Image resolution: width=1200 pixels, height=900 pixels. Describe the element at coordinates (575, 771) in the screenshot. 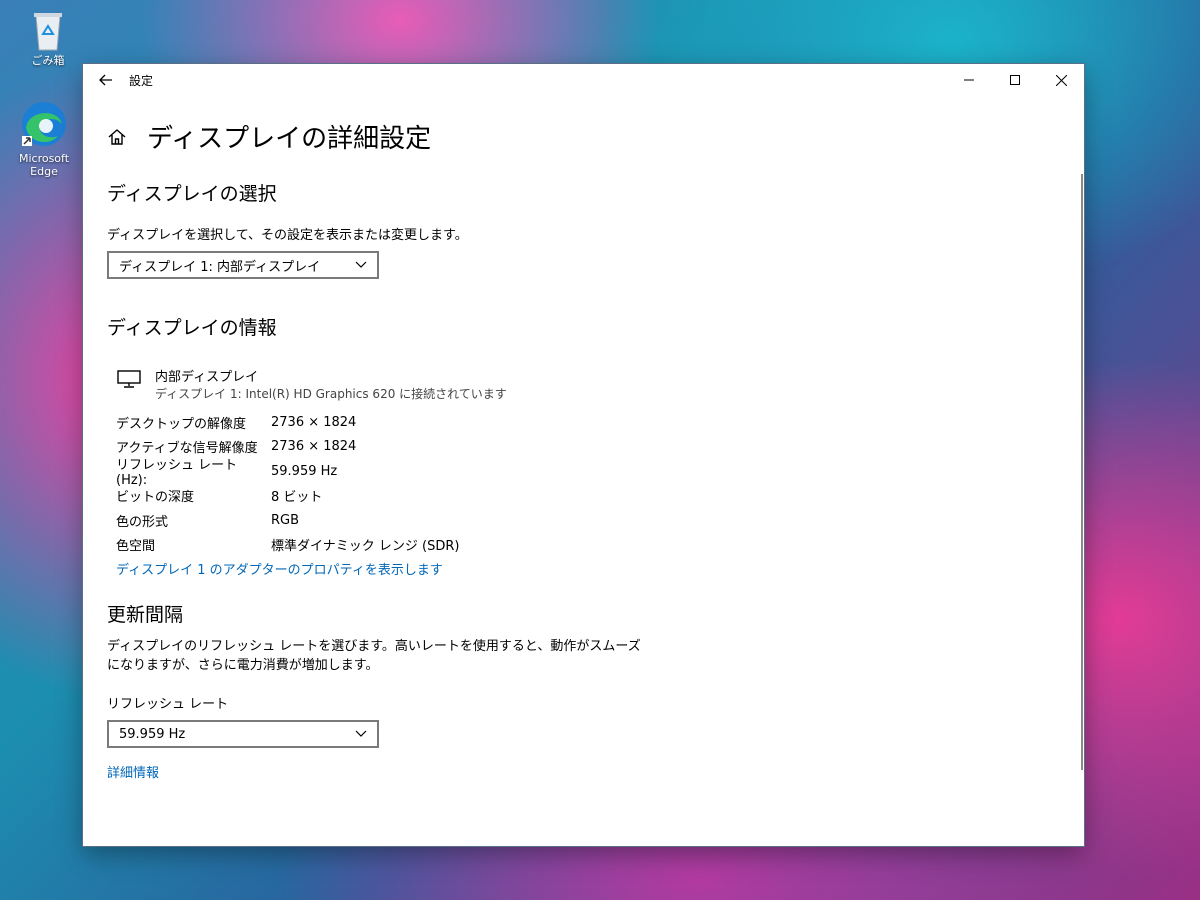

I see `more-info-link: 詳細情報` at that location.